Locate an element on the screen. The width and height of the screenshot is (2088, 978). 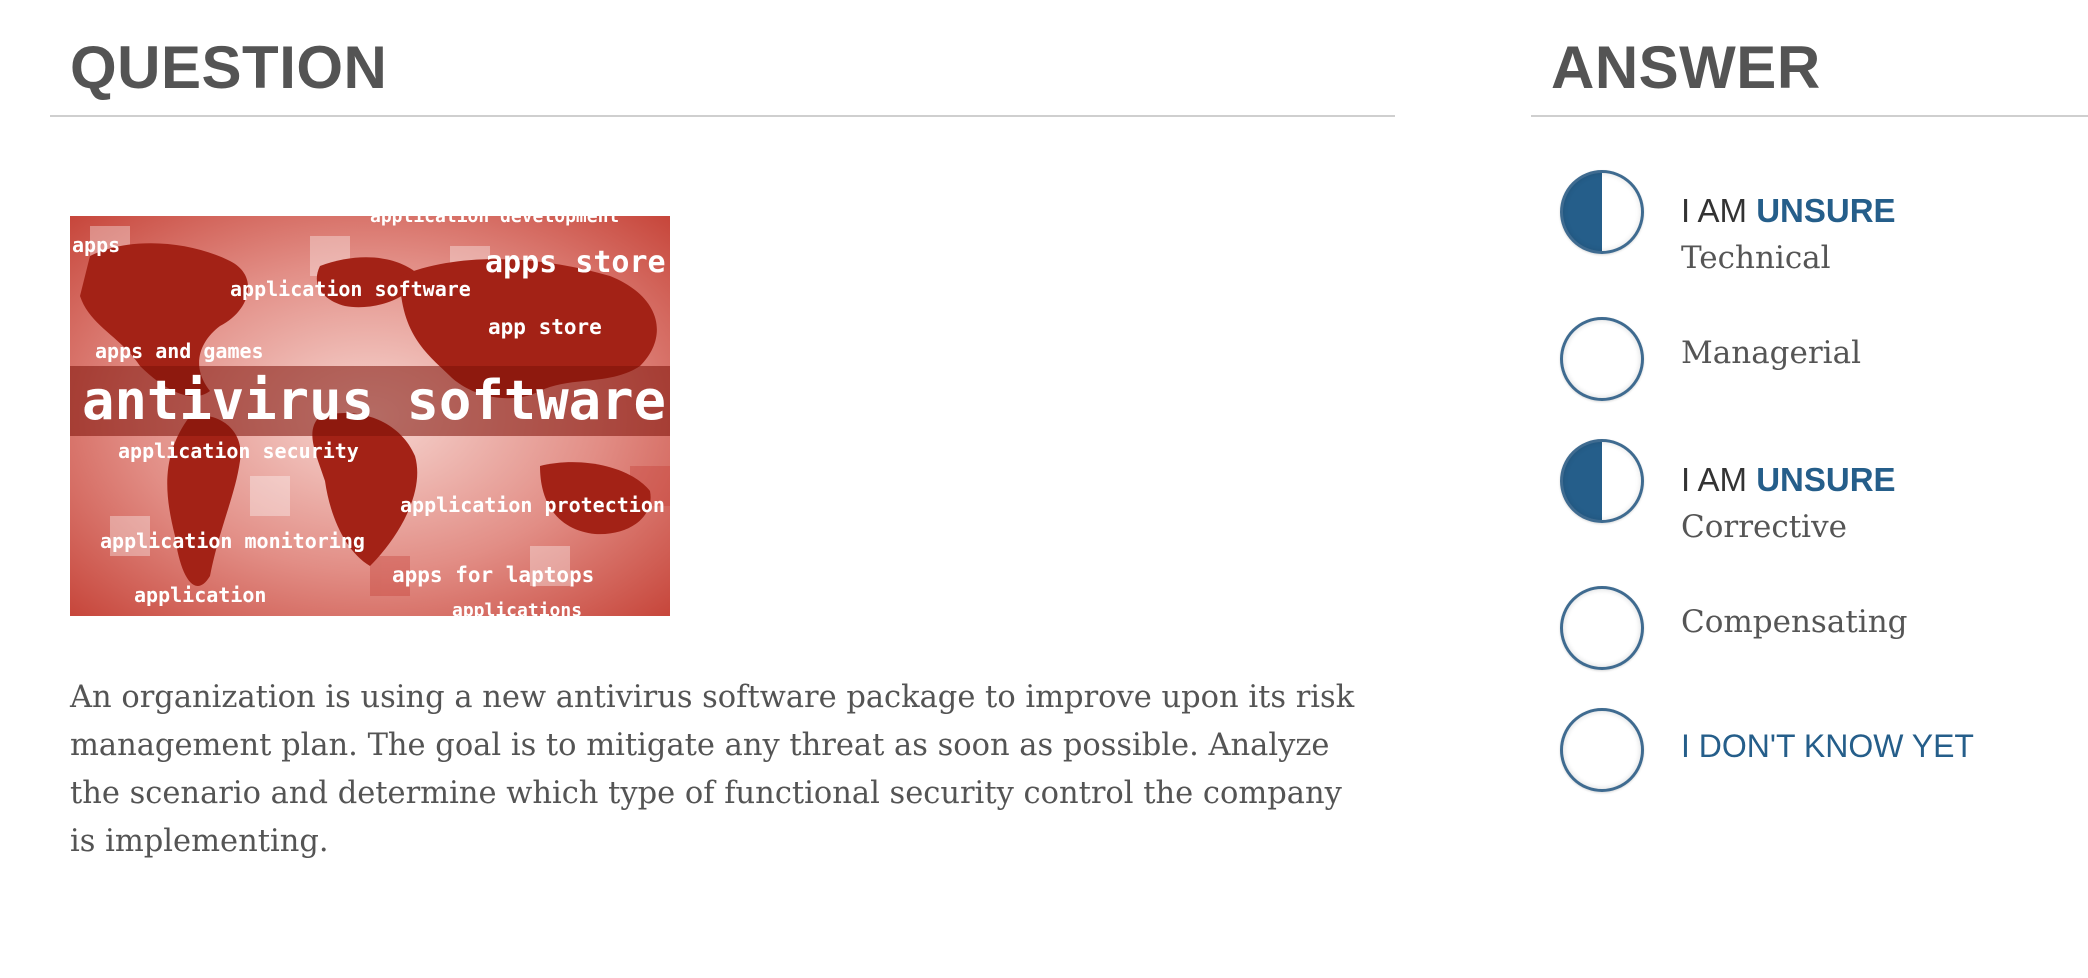
answer-option-corrective: I AM UNSURE Corrective is located at coordinates (1820, 494).